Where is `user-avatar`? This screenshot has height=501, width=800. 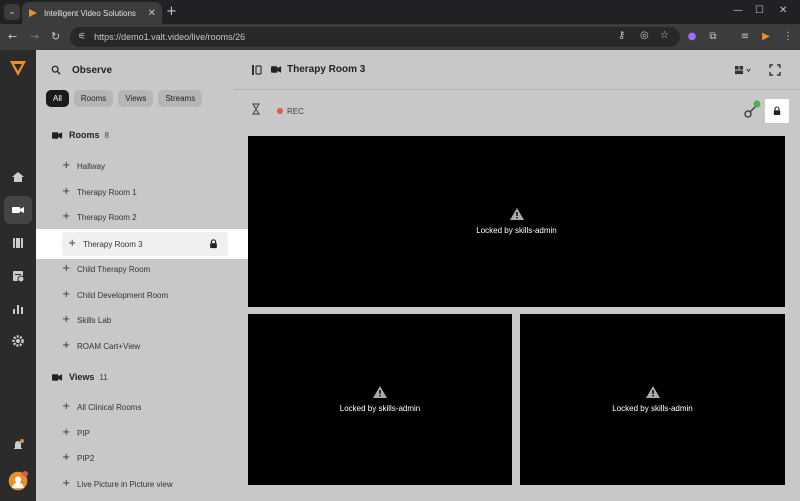
user-avatar is located at coordinates (18, 481).